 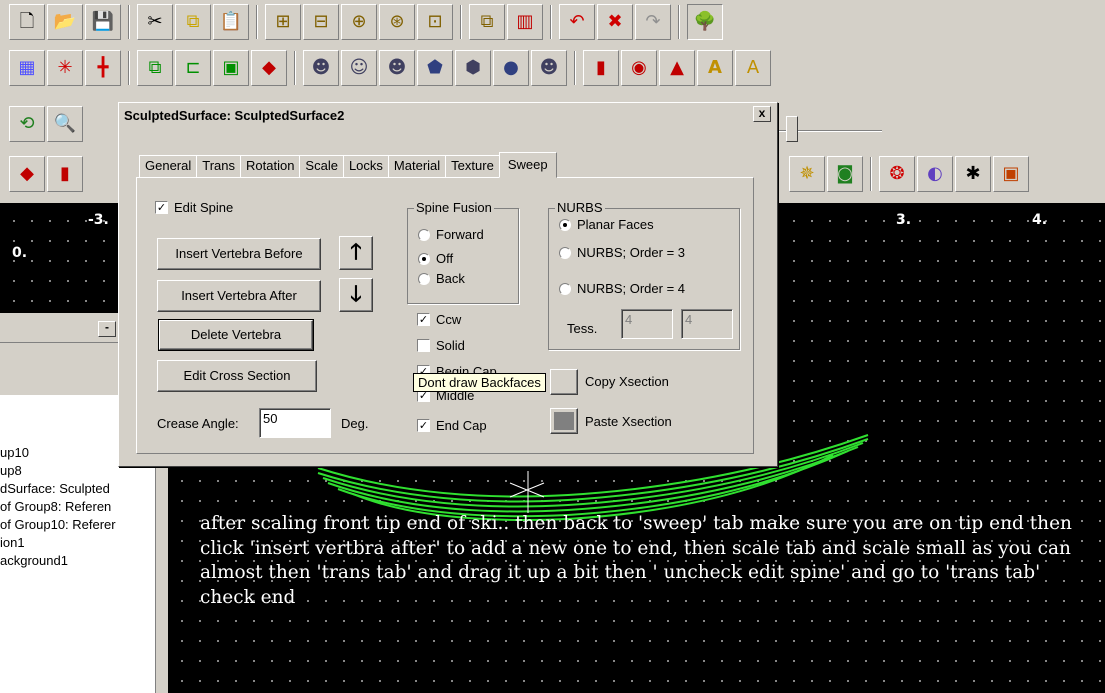 What do you see at coordinates (677, 68) in the screenshot?
I see `cone-icon: ▲` at bounding box center [677, 68].